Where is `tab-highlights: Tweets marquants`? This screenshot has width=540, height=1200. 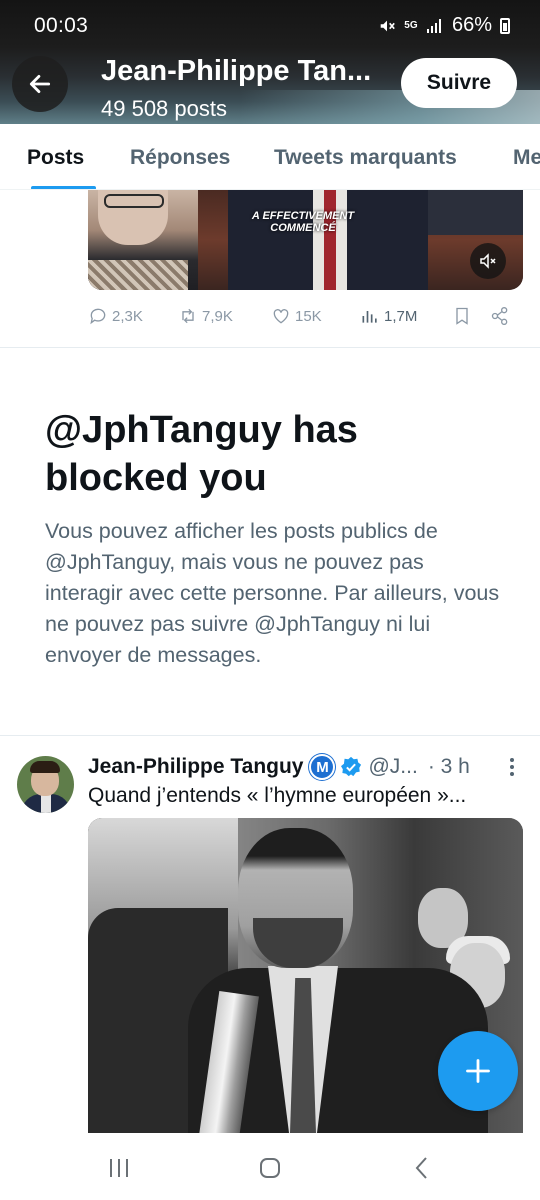 tab-highlights: Tweets marquants is located at coordinates (365, 158).